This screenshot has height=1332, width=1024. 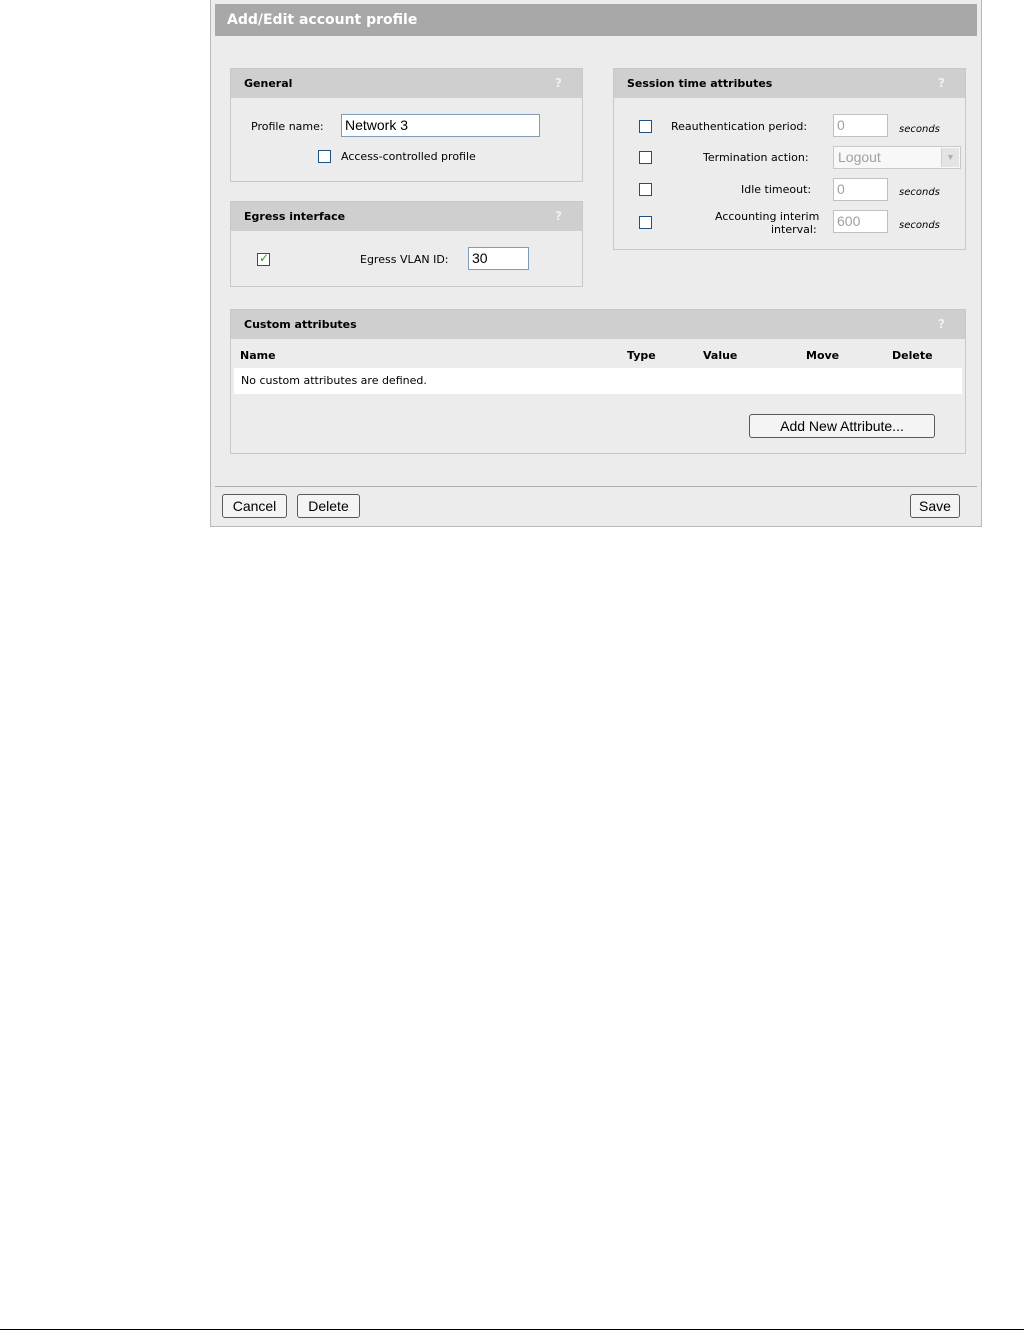 What do you see at coordinates (408, 156) in the screenshot?
I see `access-controlled-label: Access-controlled profile` at bounding box center [408, 156].